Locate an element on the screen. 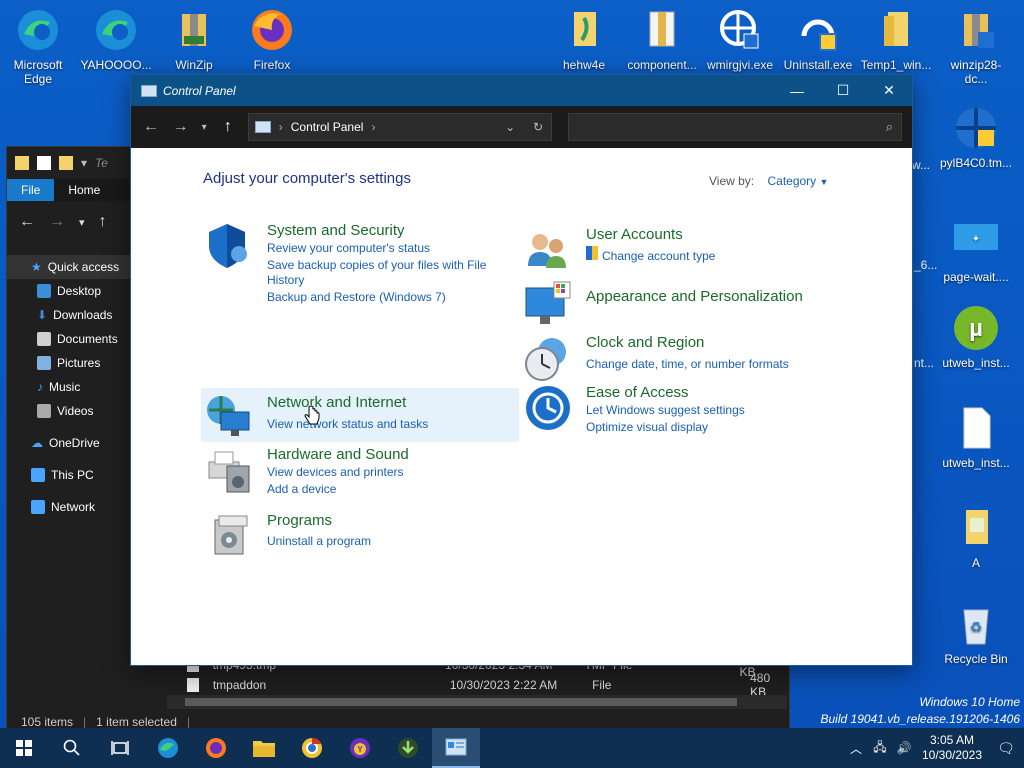 This screenshot has width=1024, height=768. scrollbar-thumb is located at coordinates (461, 702).